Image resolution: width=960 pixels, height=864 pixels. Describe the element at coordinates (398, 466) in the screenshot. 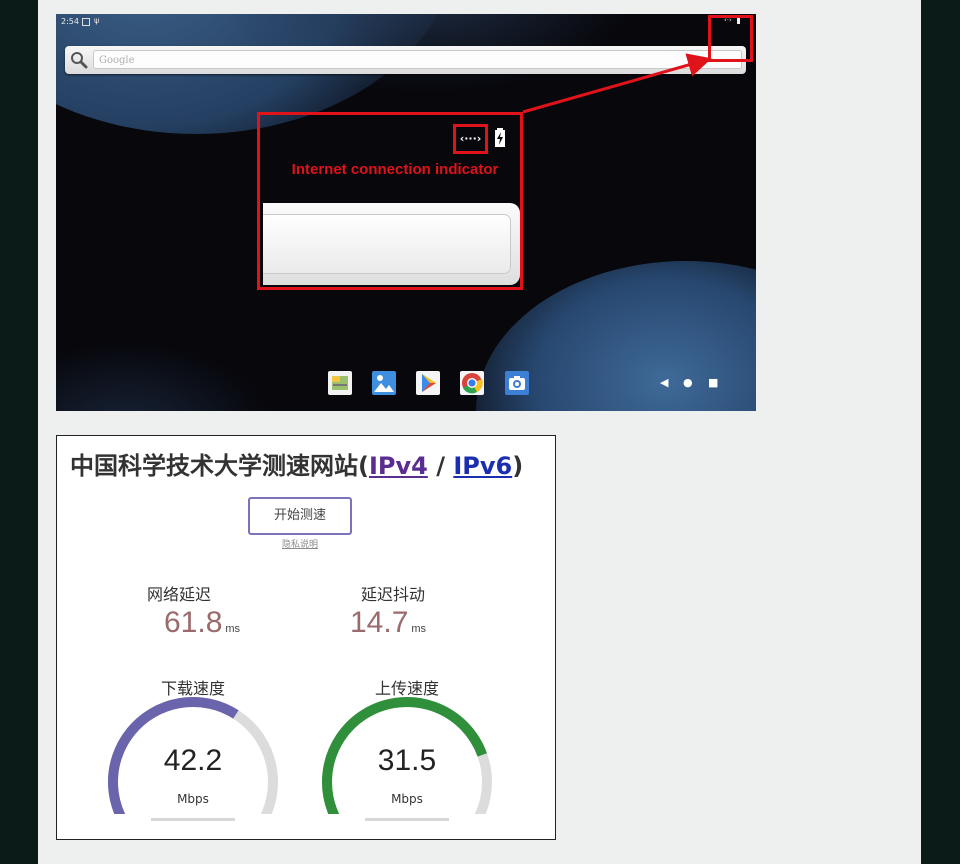

I see `ipv4-link: IPv4` at that location.